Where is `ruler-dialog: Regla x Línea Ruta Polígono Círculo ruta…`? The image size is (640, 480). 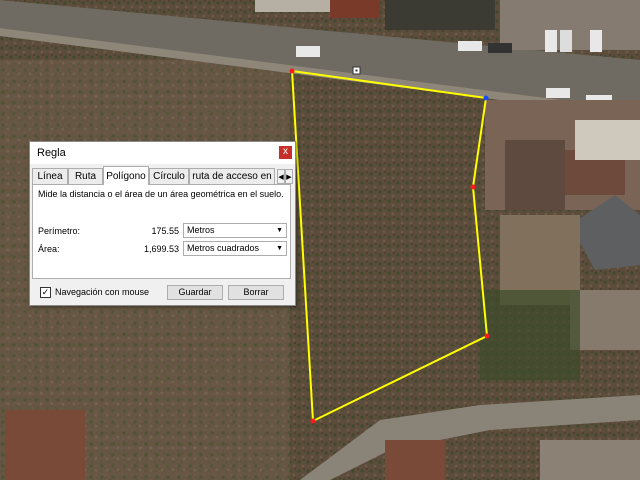 ruler-dialog: Regla x Línea Ruta Polígono Círculo ruta… is located at coordinates (162, 223).